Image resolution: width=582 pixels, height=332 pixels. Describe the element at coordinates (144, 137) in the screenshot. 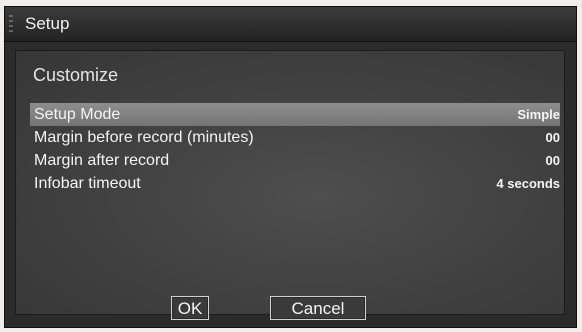

I see `setting-label: Margin before record (minutes)` at that location.